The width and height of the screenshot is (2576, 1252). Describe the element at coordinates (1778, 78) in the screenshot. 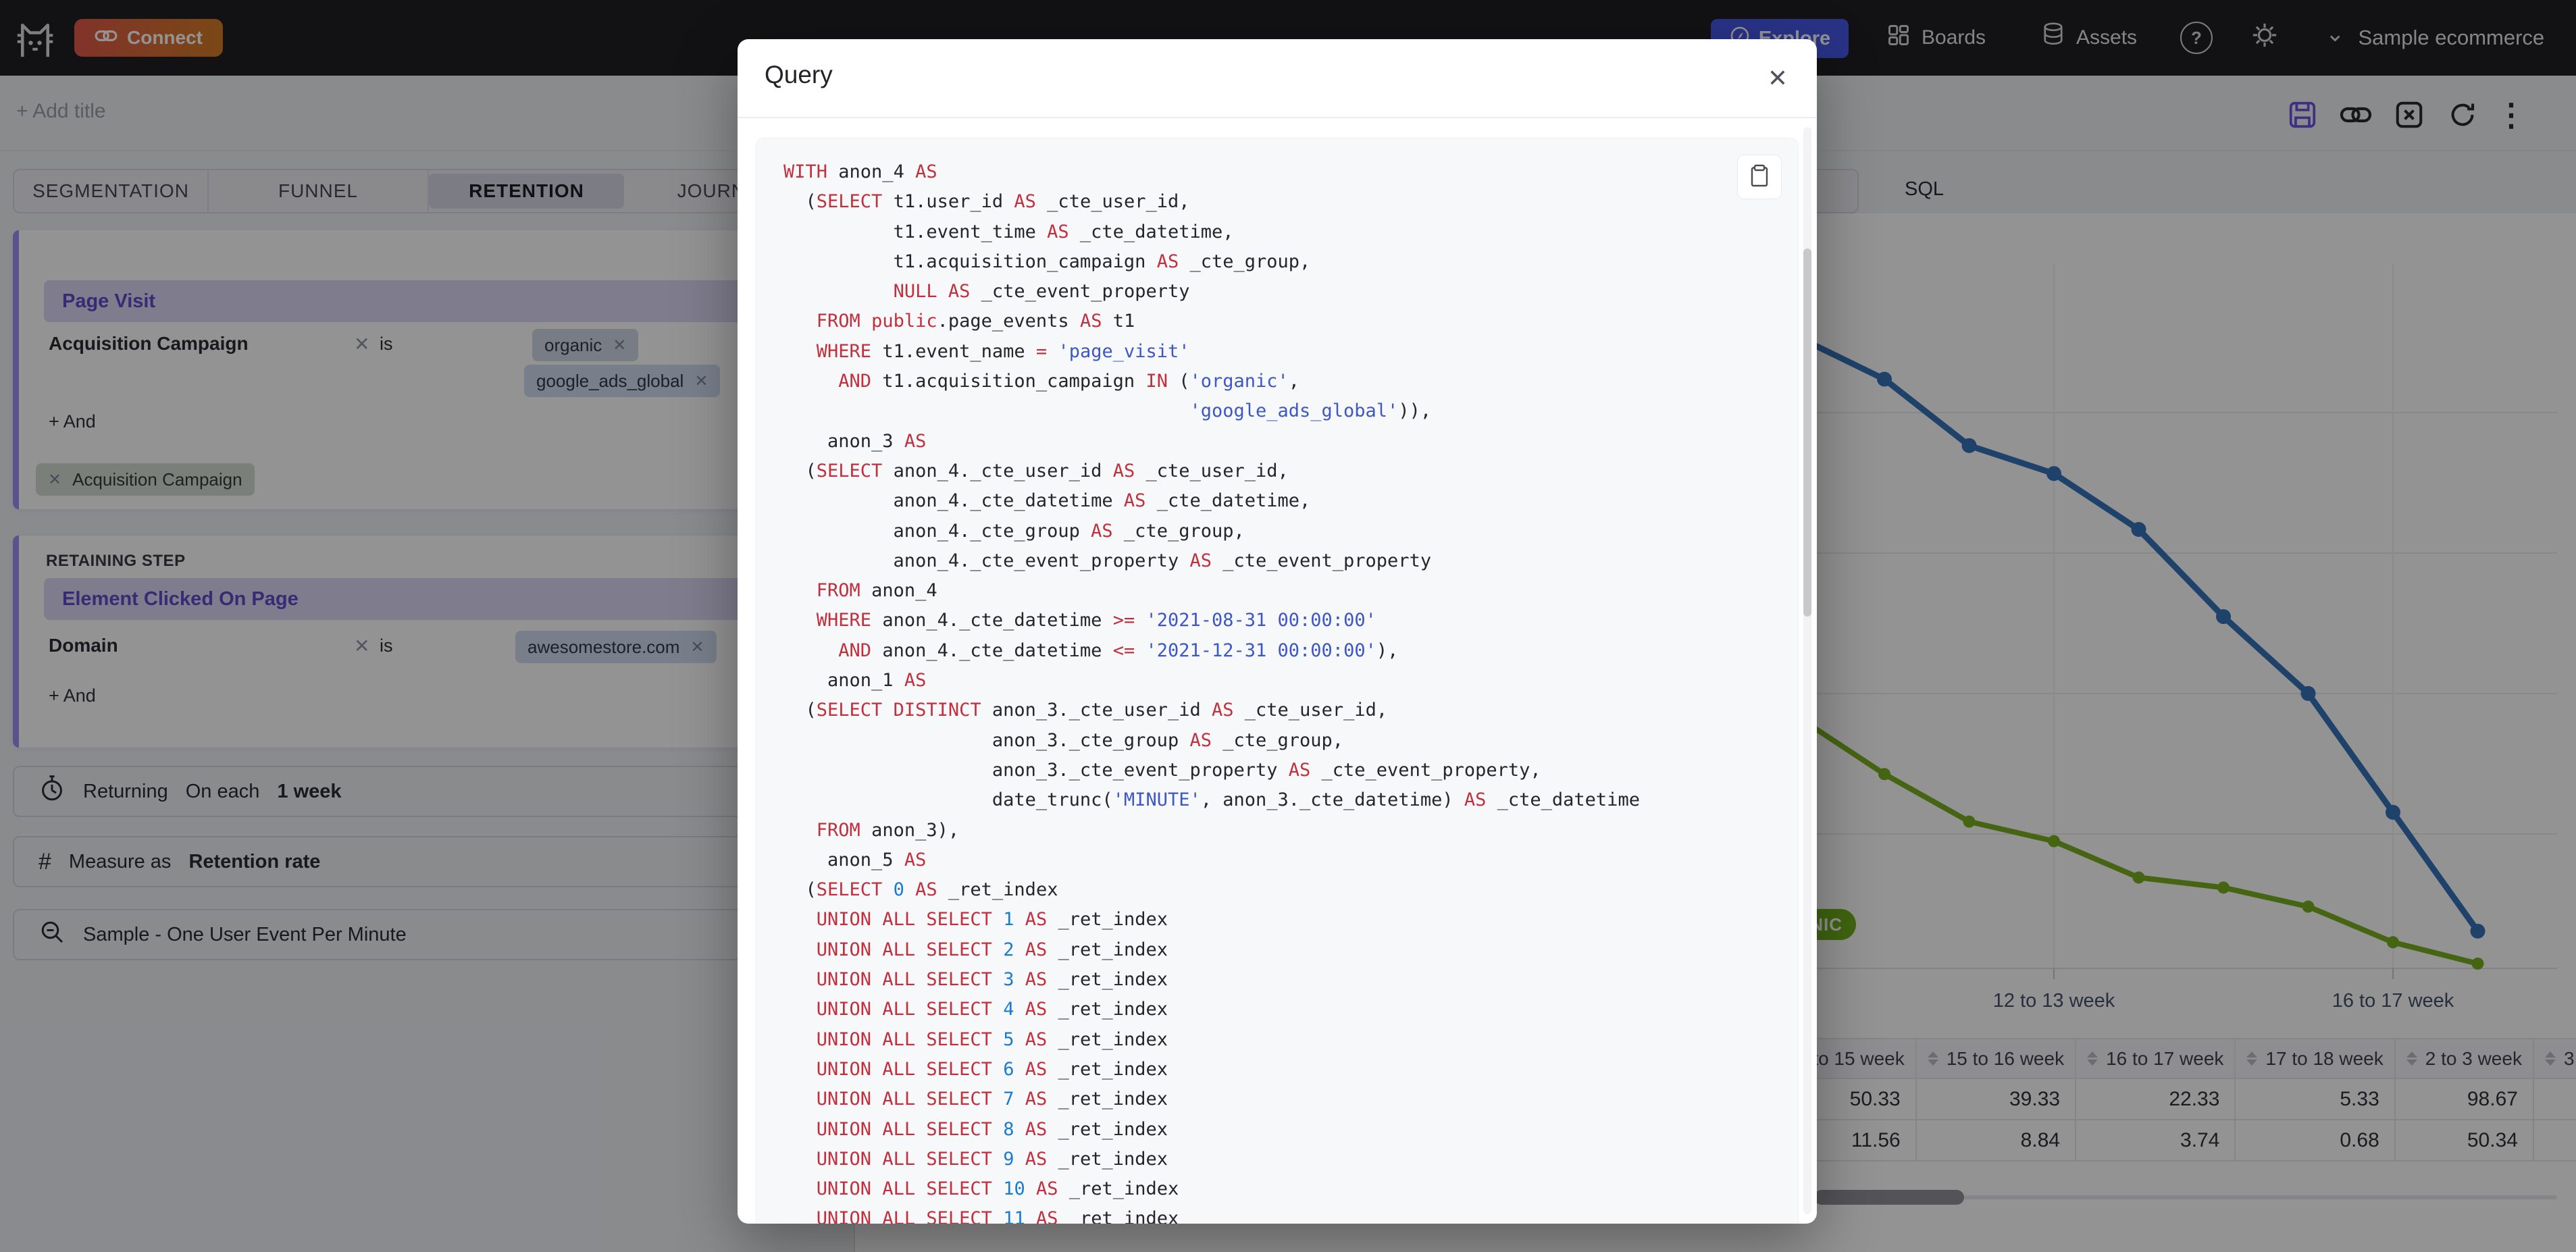

I see `close-icon: ✕` at that location.